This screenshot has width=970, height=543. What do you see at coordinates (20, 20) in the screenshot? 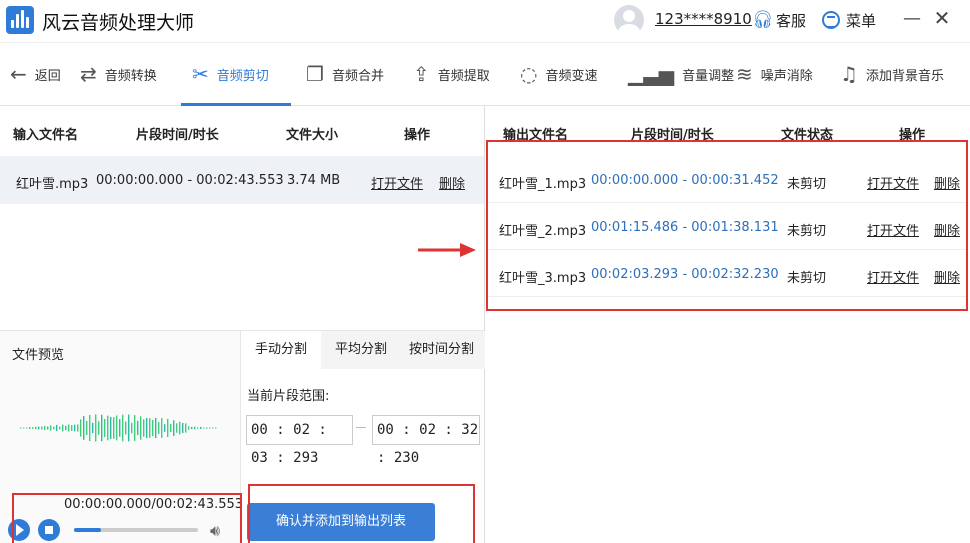
I see `app-logo-icon` at bounding box center [20, 20].